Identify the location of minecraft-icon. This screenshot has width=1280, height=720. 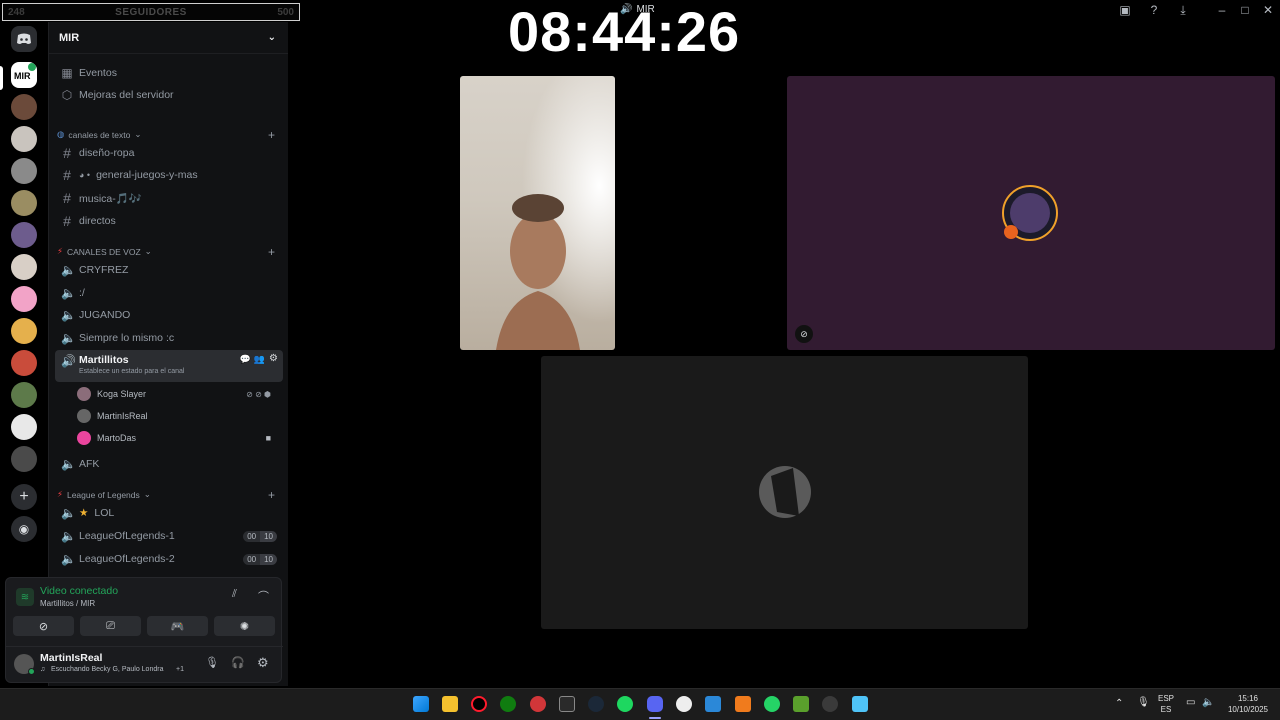
(801, 704).